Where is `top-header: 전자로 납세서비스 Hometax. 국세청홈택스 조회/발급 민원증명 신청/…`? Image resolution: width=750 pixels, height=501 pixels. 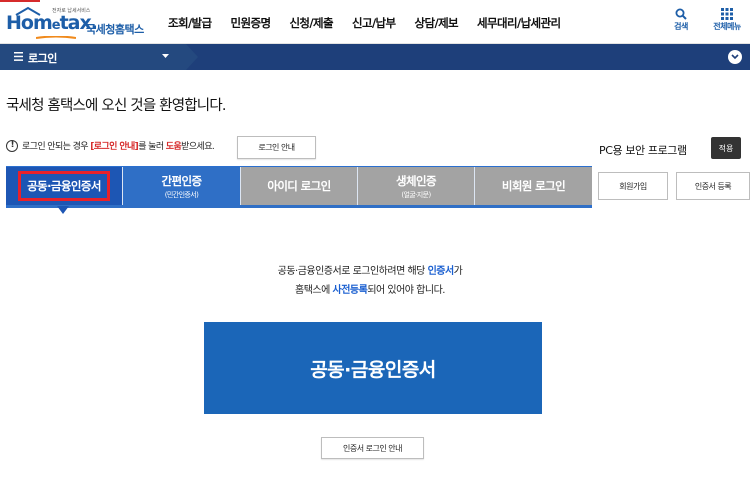
top-header: 전자로 납세서비스 Hometax. 국세청홈택스 조회/발급 민원증명 신청/… is located at coordinates (375, 22).